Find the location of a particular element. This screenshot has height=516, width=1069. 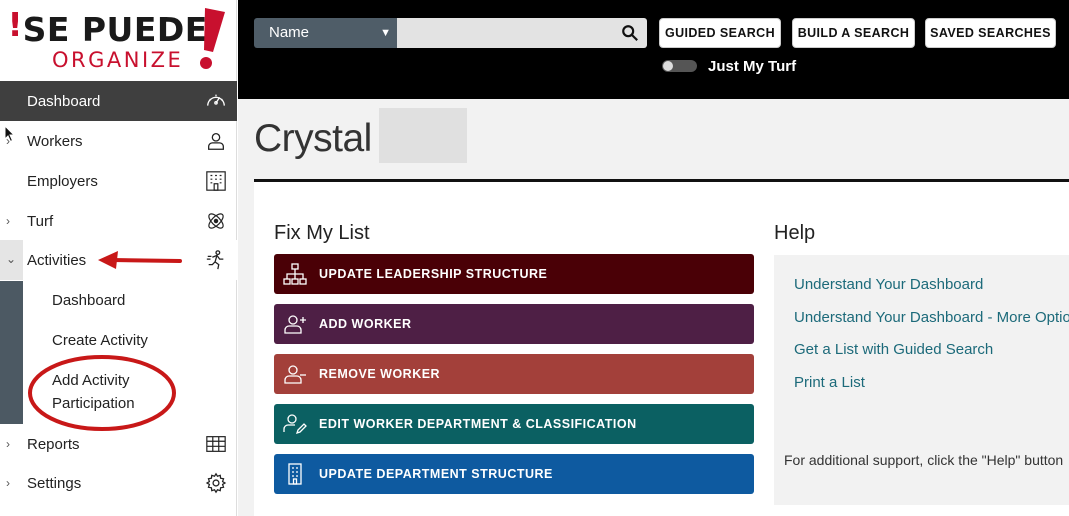

saved-searches-button: SAVED SEARCHES is located at coordinates (990, 33).